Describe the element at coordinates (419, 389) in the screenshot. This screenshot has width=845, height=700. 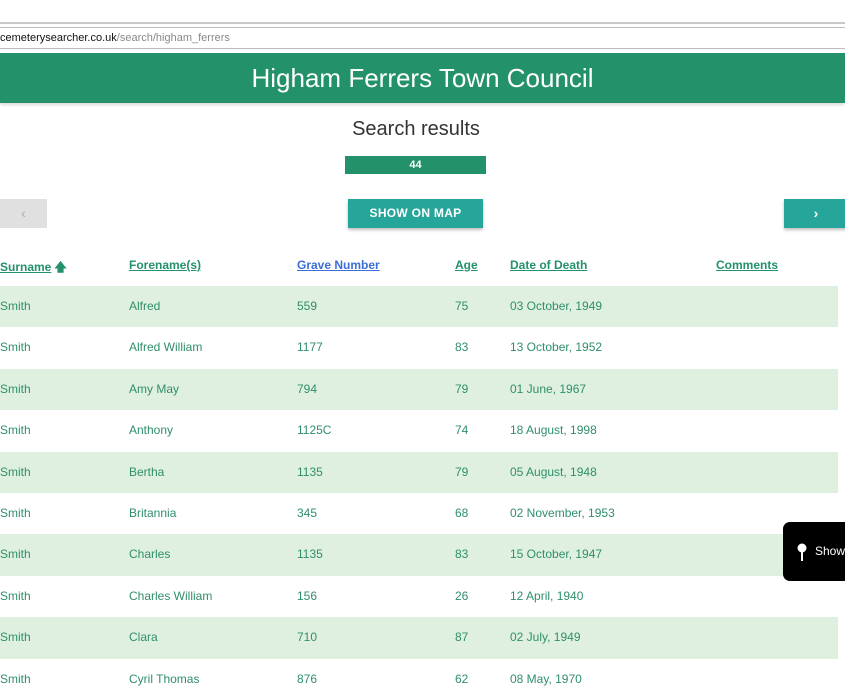
I see `table-row: Smith Amy May 794 79 01 June, 1967` at that location.